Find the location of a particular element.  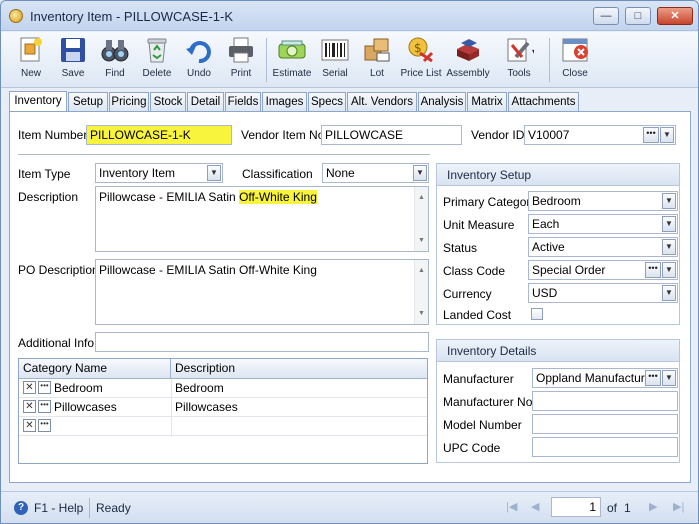

tab-stock: Stock is located at coordinates (168, 101).